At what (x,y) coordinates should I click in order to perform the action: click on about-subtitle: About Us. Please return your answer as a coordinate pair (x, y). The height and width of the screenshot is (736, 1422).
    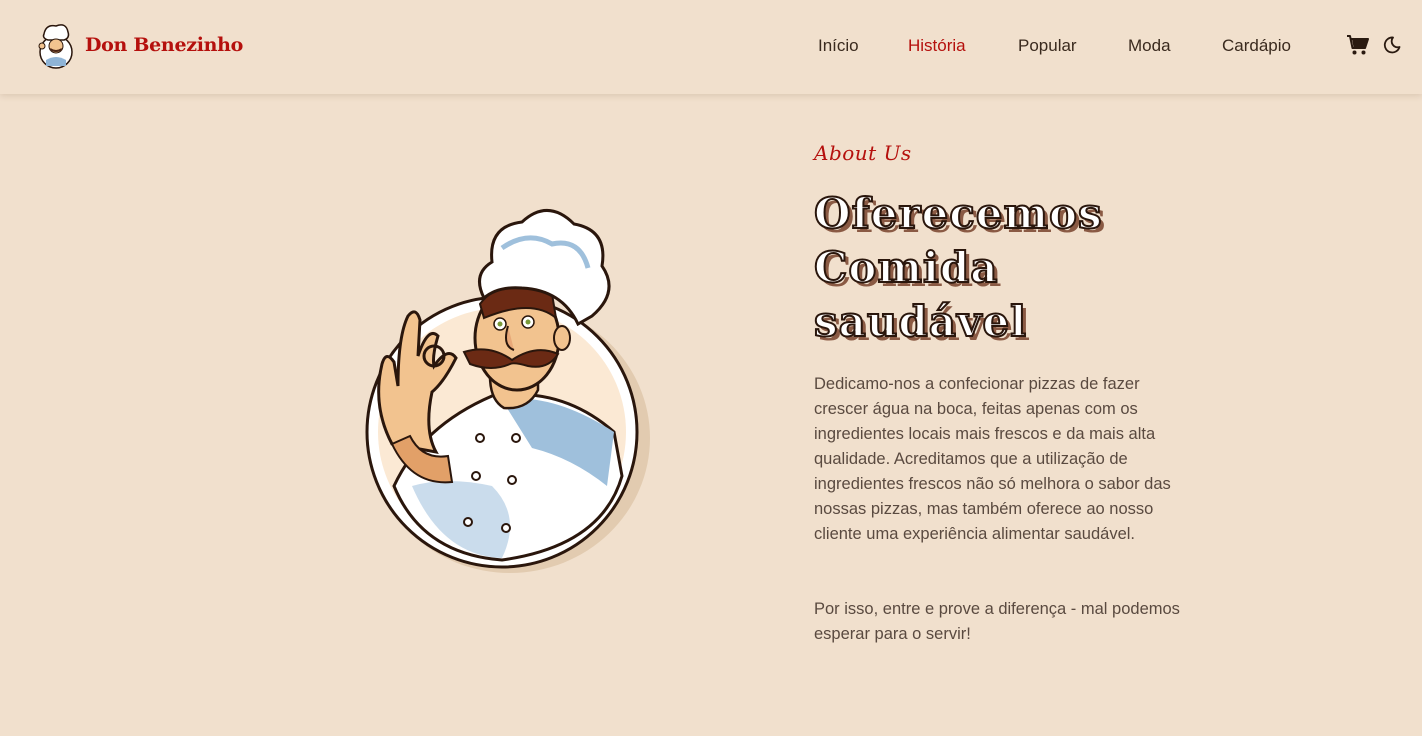
    Looking at the image, I should click on (863, 153).